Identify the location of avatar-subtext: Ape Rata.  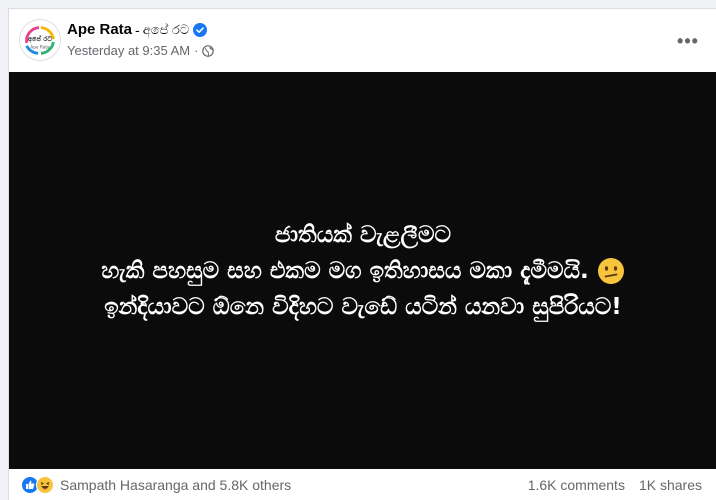
(40, 48).